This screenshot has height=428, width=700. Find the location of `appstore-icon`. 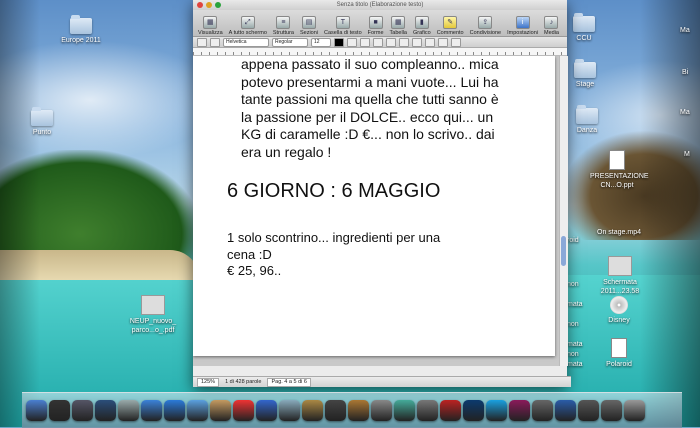

appstore-icon is located at coordinates (174, 410).